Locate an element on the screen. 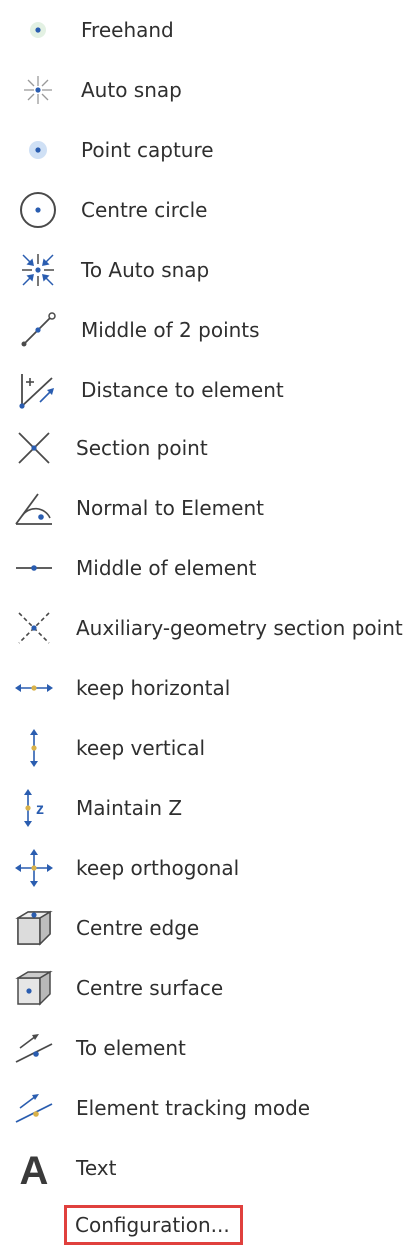 The image size is (418, 1258). menu-item-to-auto-snap: To Auto snap is located at coordinates (209, 270).